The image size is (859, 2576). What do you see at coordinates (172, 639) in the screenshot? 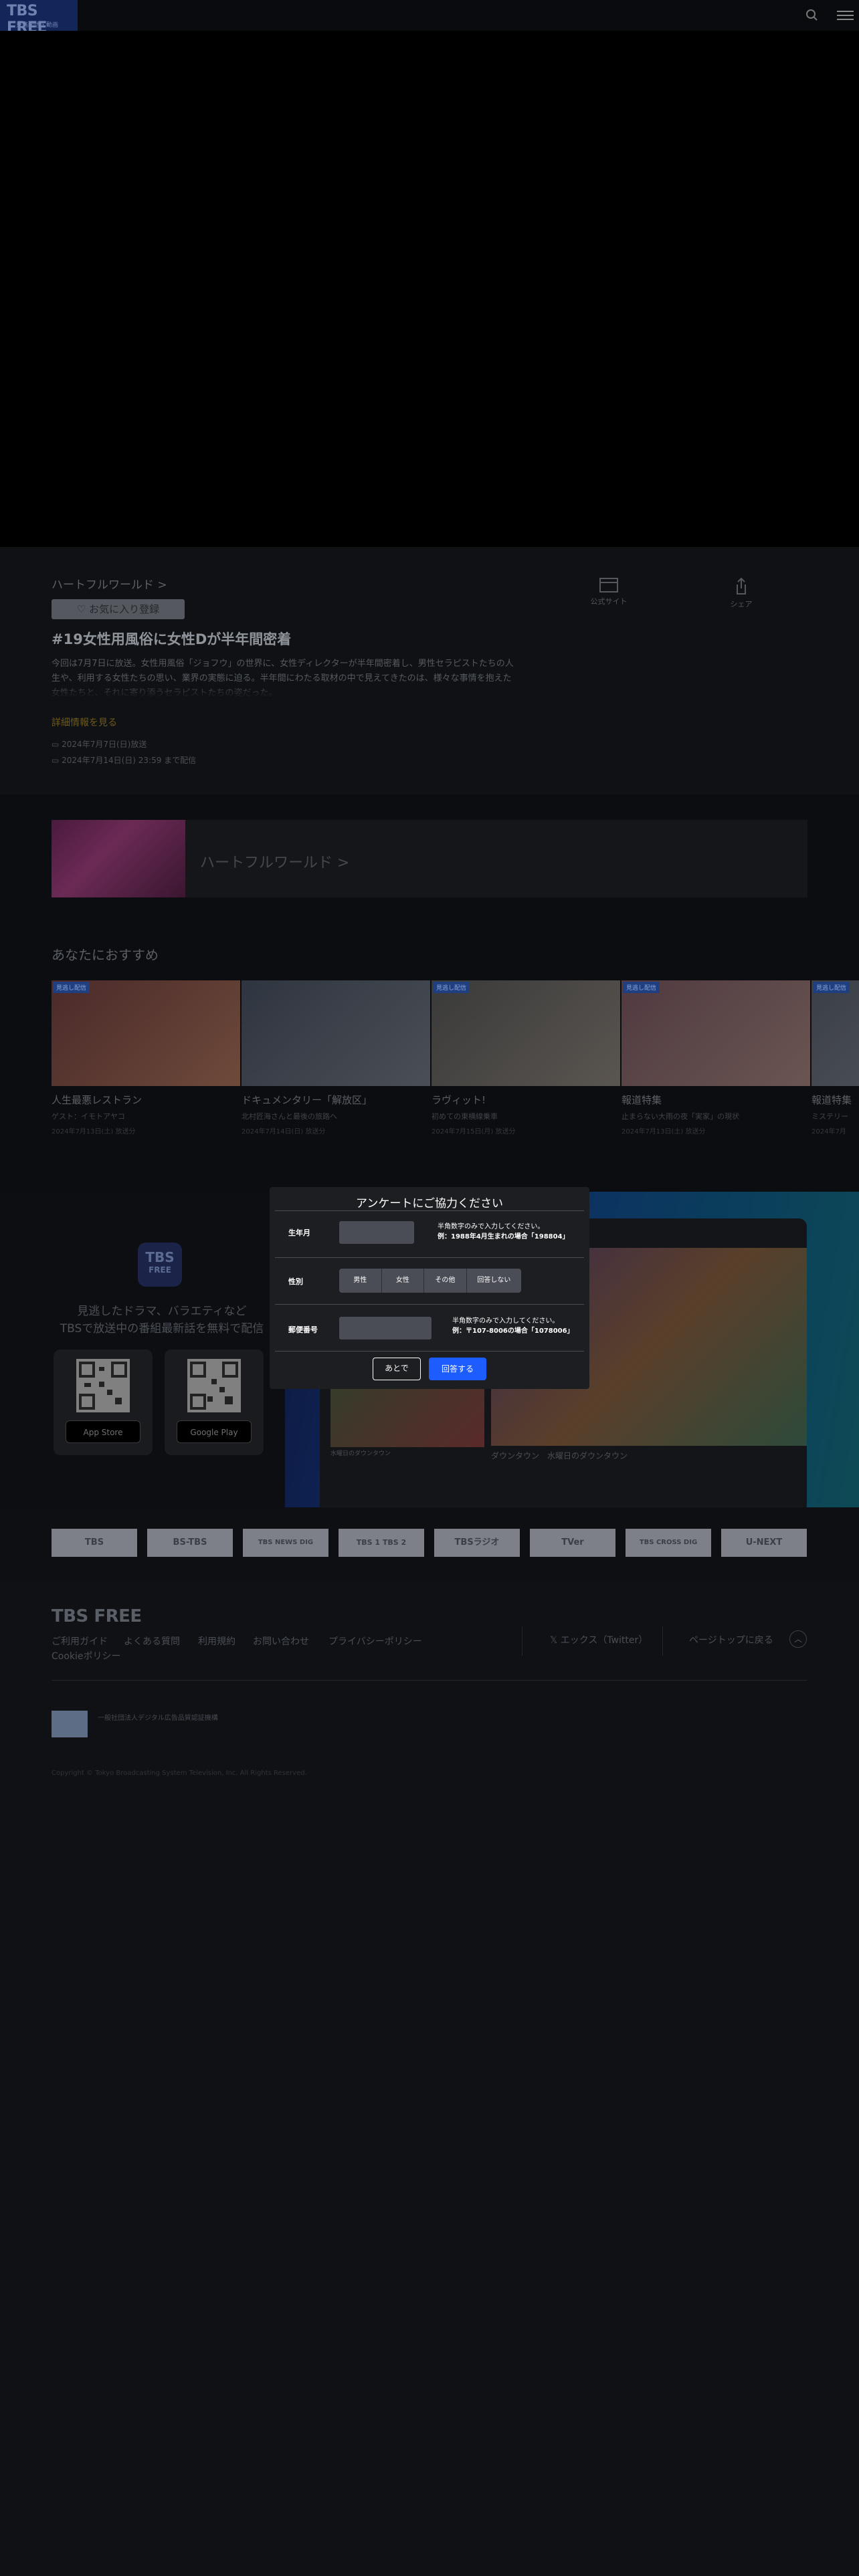
I see `episode-title: #19女性用風俗に女性Dが半年間密着` at bounding box center [172, 639].